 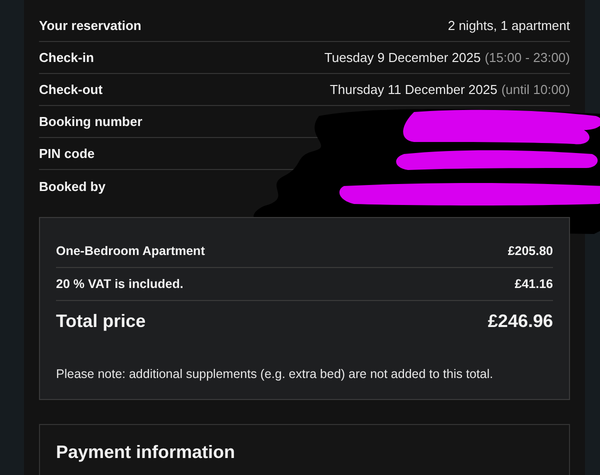 I want to click on row-value: 2 nights, 1 apartment, so click(x=509, y=25).